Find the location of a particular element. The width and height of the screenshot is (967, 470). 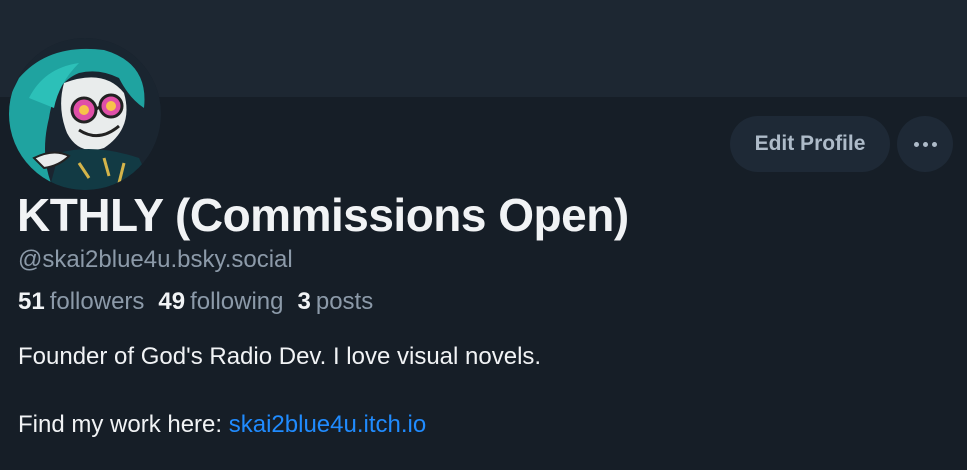

posts-stat: 3 posts is located at coordinates (336, 302).